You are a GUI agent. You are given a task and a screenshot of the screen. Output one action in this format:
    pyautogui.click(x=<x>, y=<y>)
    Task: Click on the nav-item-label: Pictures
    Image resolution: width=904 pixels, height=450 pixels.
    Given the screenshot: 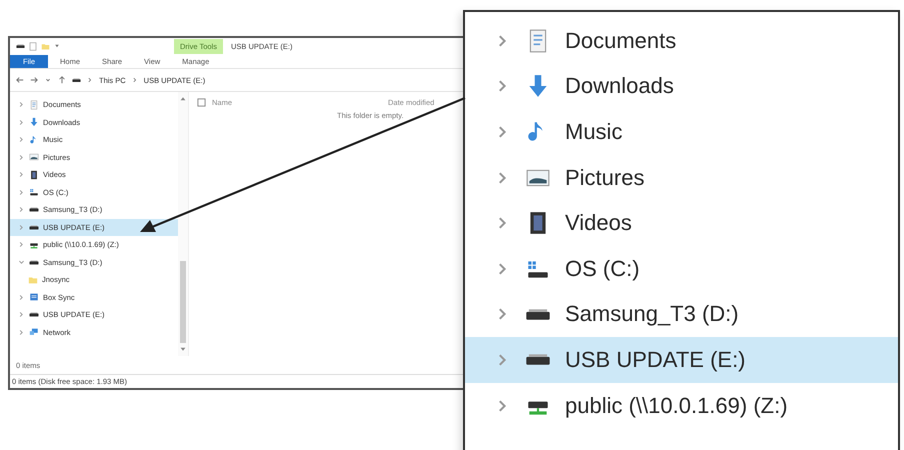 What is the action you would take?
    pyautogui.click(x=604, y=177)
    